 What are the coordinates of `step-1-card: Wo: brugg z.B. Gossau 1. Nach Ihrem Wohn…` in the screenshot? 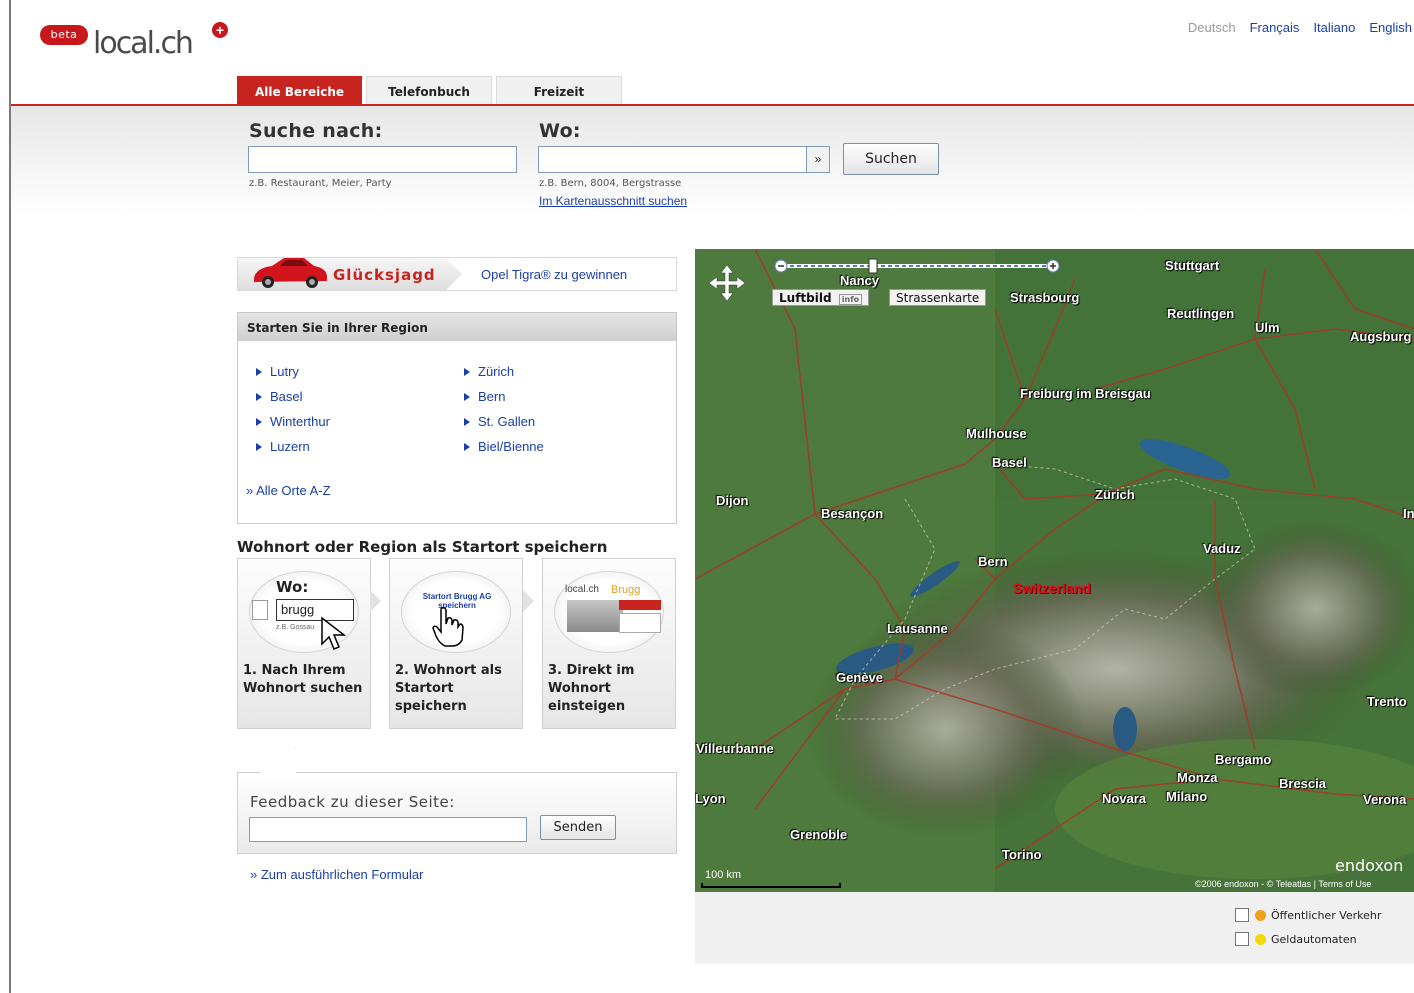 It's located at (304, 643).